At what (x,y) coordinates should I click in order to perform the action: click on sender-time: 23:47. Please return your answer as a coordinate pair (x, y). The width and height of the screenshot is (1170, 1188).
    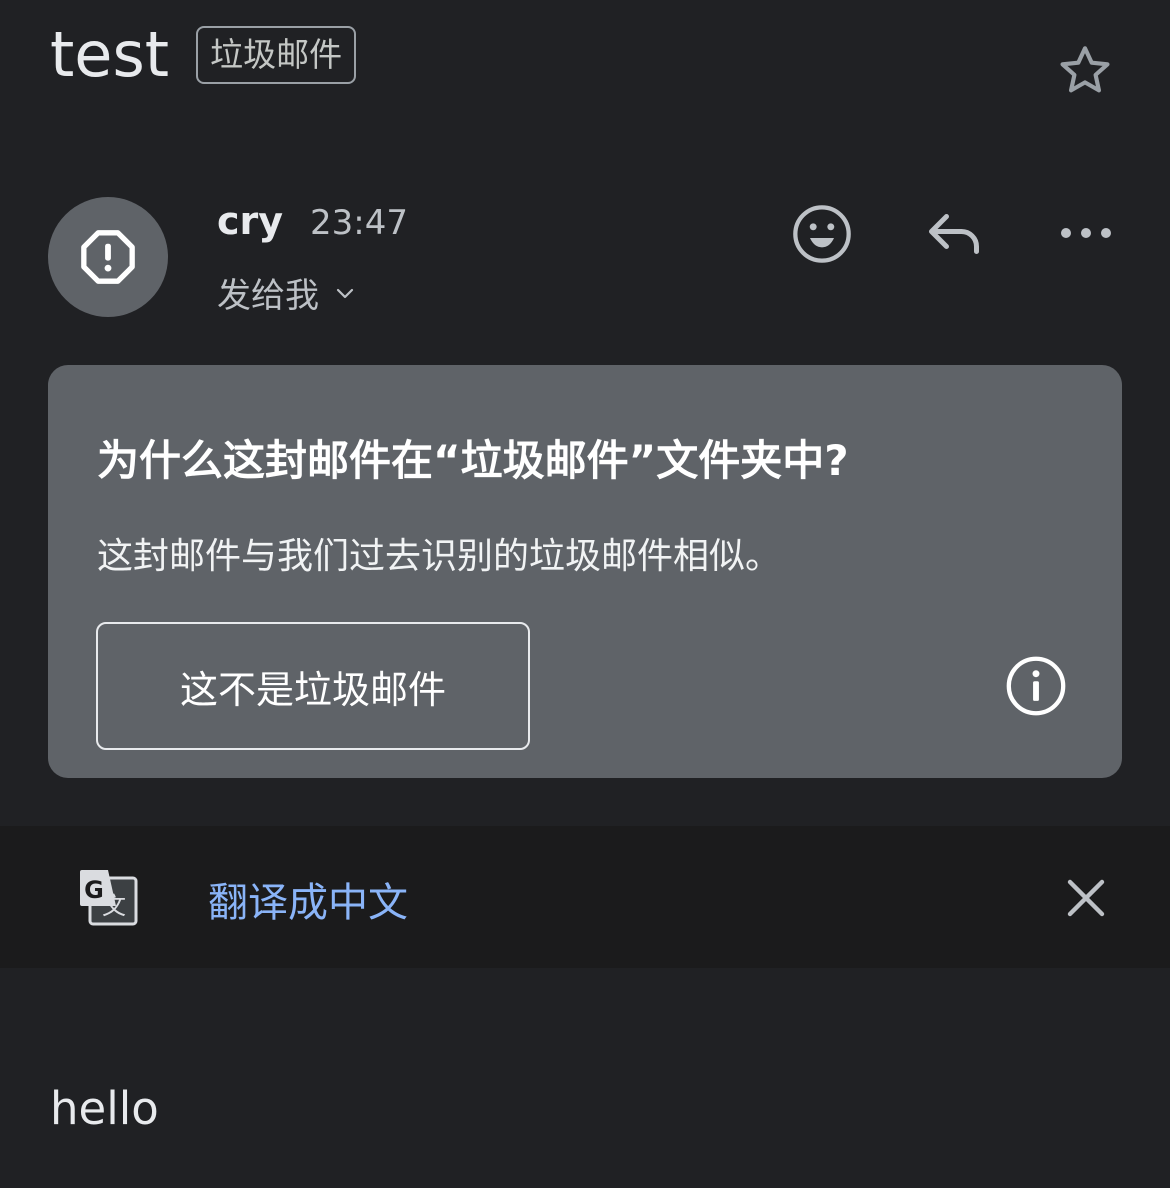
    Looking at the image, I should click on (359, 223).